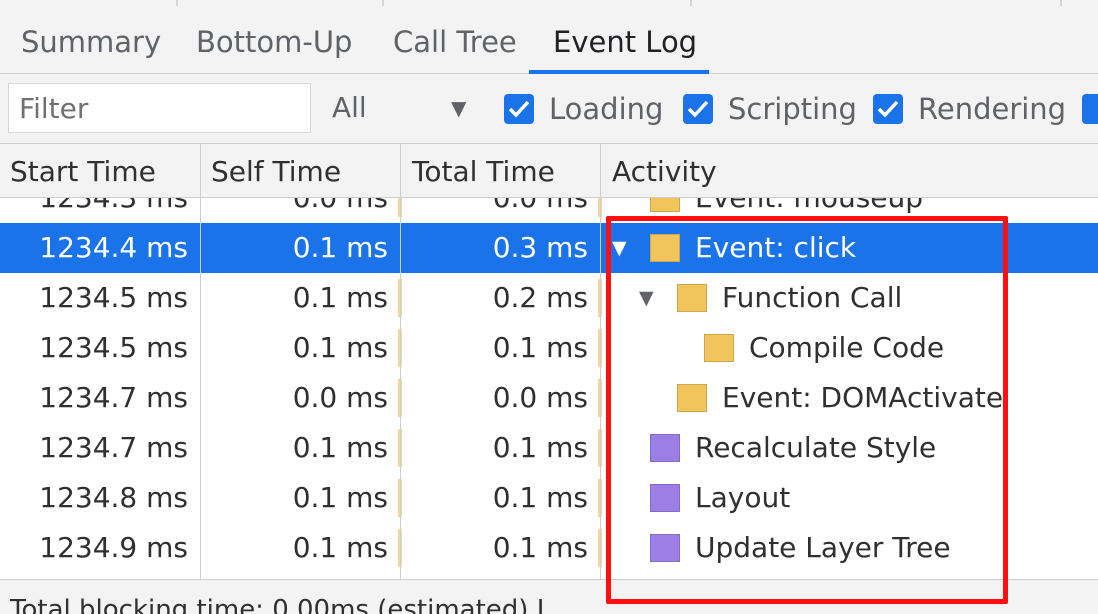 The image size is (1098, 614). I want to click on column-self-time: Self Time, so click(276, 171).